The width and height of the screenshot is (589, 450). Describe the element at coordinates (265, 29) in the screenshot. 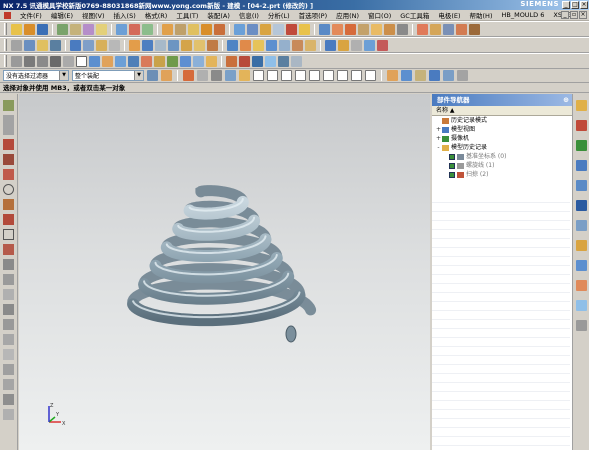

I see `offset-face-icon` at that location.